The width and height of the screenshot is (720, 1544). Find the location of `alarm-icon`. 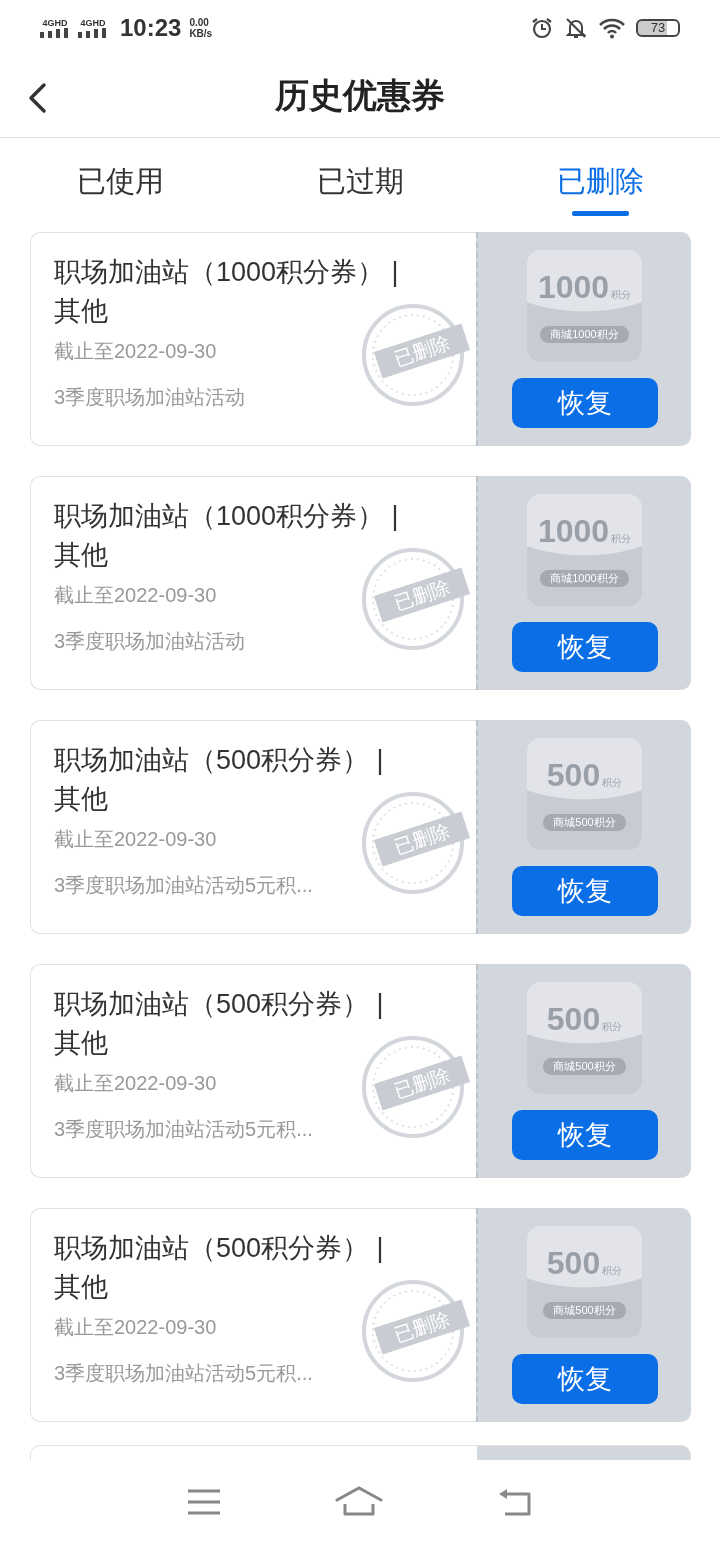

alarm-icon is located at coordinates (542, 27).